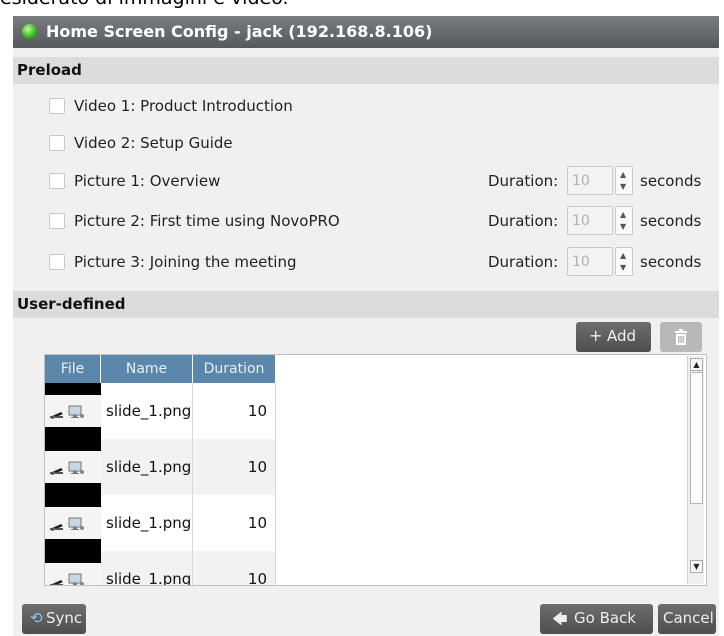 This screenshot has height=636, width=724. What do you see at coordinates (207, 221) in the screenshot?
I see `preload-item-label: Picture 2: First time using NovoPRO` at bounding box center [207, 221].